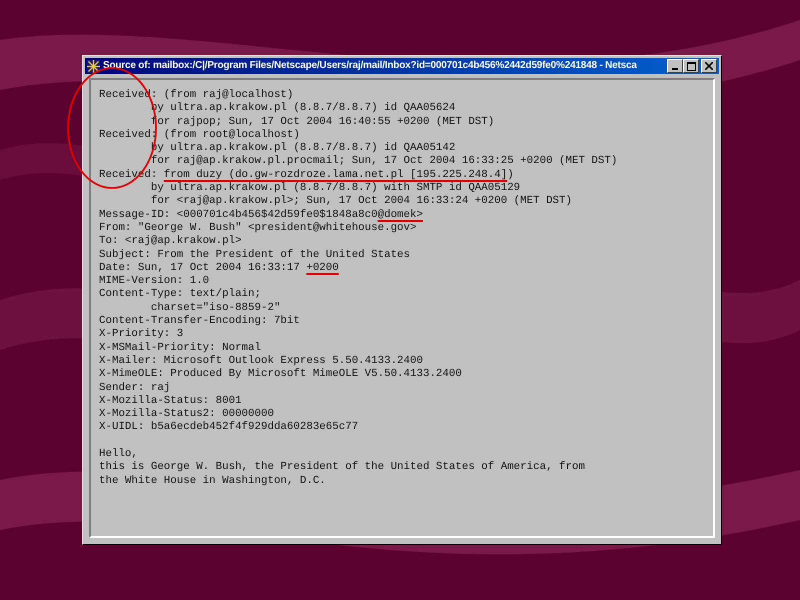 Image resolution: width=800 pixels, height=600 pixels. What do you see at coordinates (187, 414) in the screenshot?
I see `source-line: X-Mozilla-Status2: 00000000` at bounding box center [187, 414].